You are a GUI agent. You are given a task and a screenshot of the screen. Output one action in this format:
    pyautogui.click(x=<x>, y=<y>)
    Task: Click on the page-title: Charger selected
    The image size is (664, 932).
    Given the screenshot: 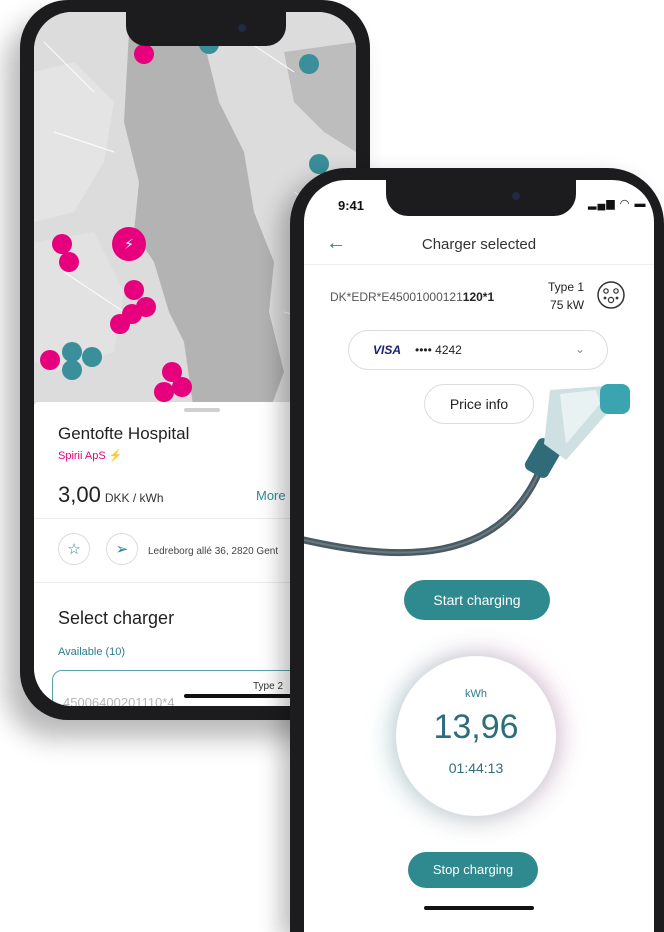 What is the action you would take?
    pyautogui.click(x=479, y=244)
    